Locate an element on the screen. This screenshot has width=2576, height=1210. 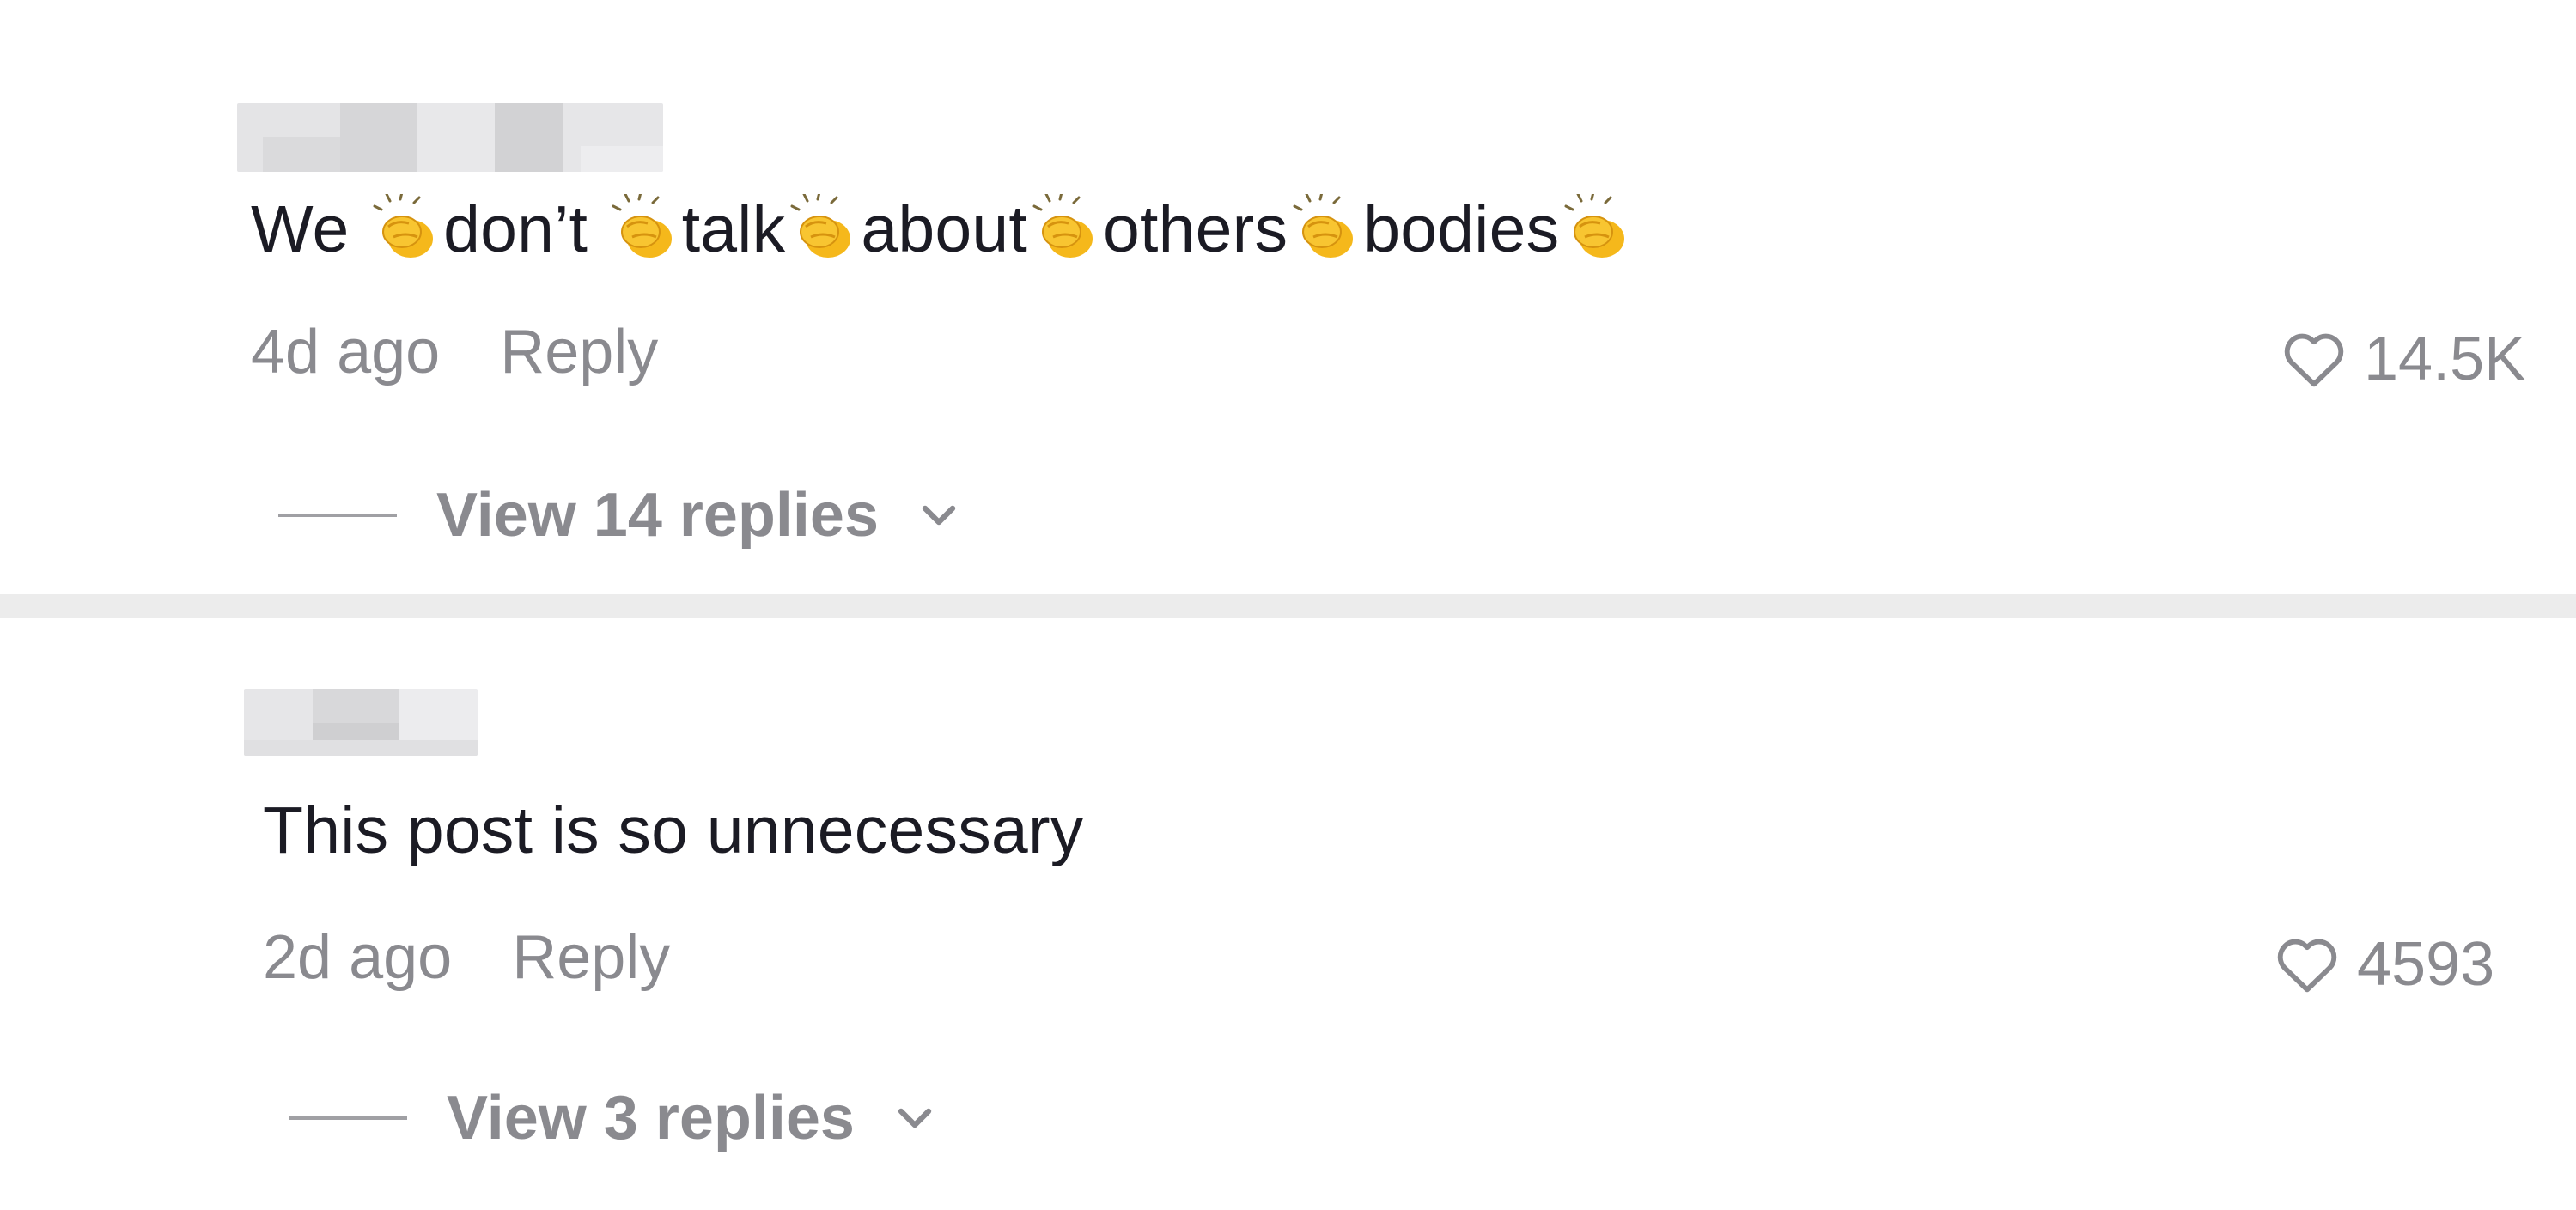
like-button: 4593 is located at coordinates (2384, 964).